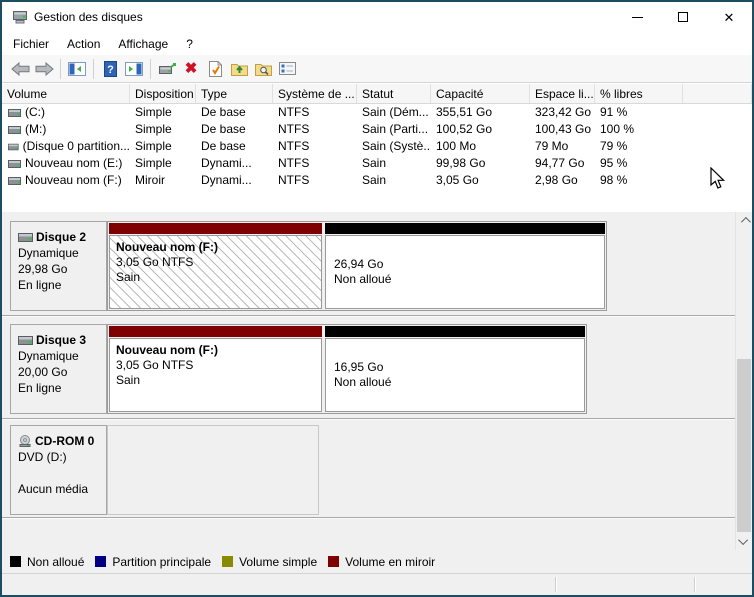 The image size is (754, 597). Describe the element at coordinates (53, 489) in the screenshot. I see `cdrom-state: Aucun média` at that location.